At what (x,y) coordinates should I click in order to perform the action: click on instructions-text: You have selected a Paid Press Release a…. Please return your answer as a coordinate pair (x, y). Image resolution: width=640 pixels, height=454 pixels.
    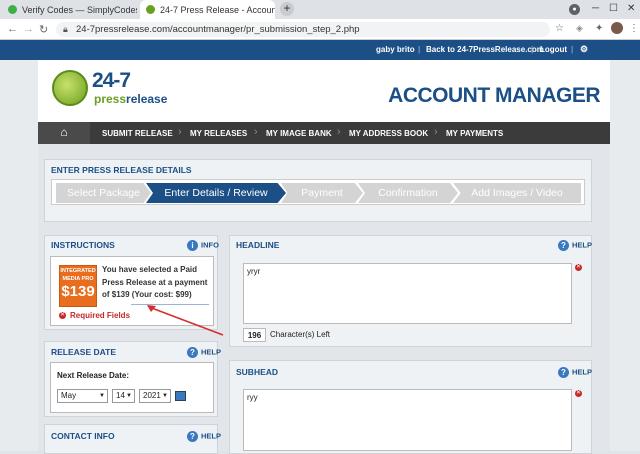
    Looking at the image, I should click on (155, 282).